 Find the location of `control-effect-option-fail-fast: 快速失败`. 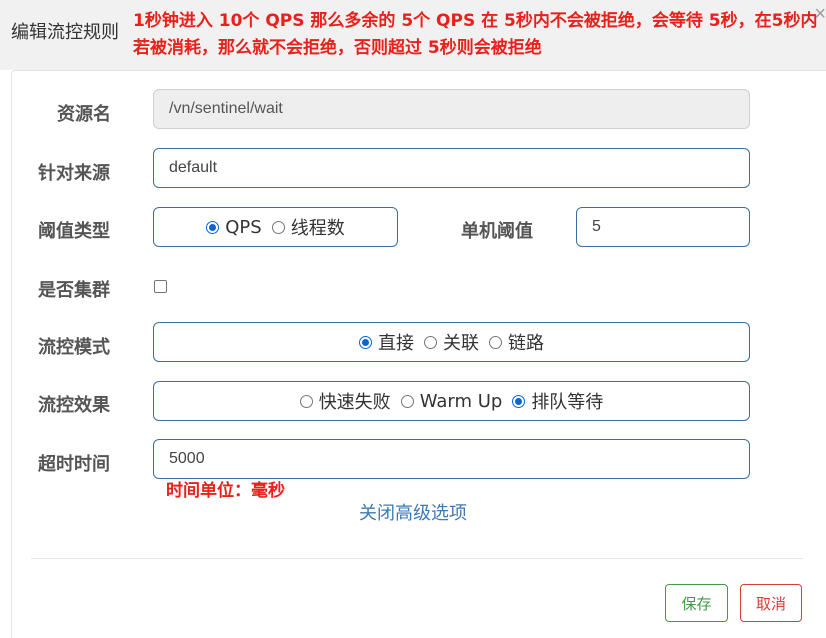

control-effect-option-fail-fast: 快速失败 is located at coordinates (345, 401).